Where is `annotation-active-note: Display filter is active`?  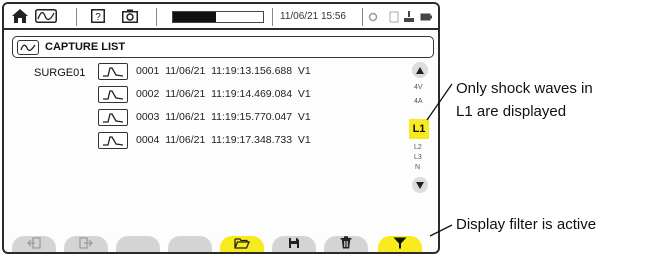
annotation-active-note: Display filter is active is located at coordinates (526, 224).